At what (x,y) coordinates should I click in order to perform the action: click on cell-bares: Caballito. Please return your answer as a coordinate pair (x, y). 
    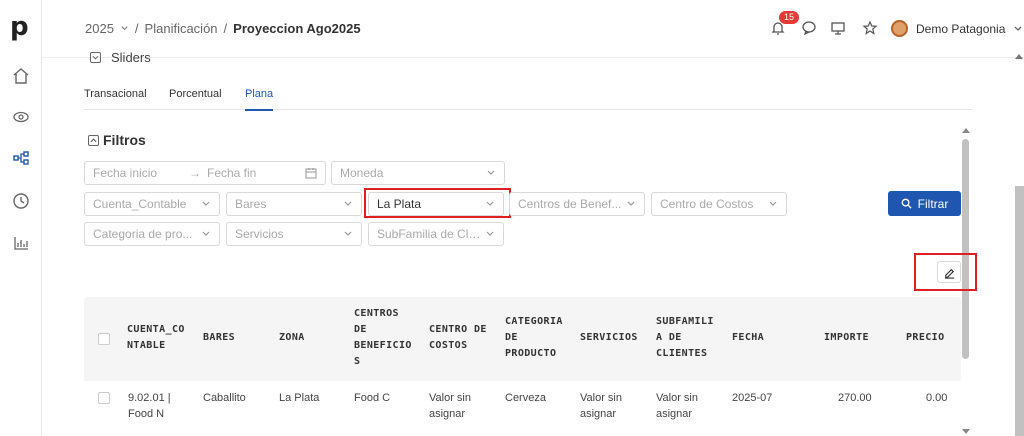
    Looking at the image, I should click on (224, 398).